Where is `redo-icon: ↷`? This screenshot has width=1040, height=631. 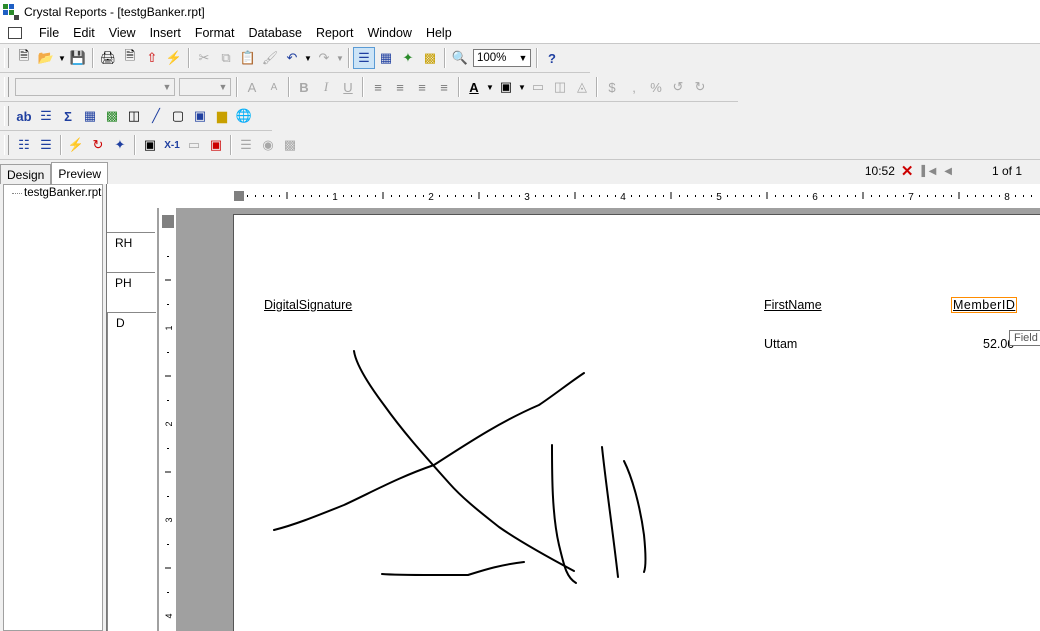
redo-icon: ↷ is located at coordinates (324, 58).